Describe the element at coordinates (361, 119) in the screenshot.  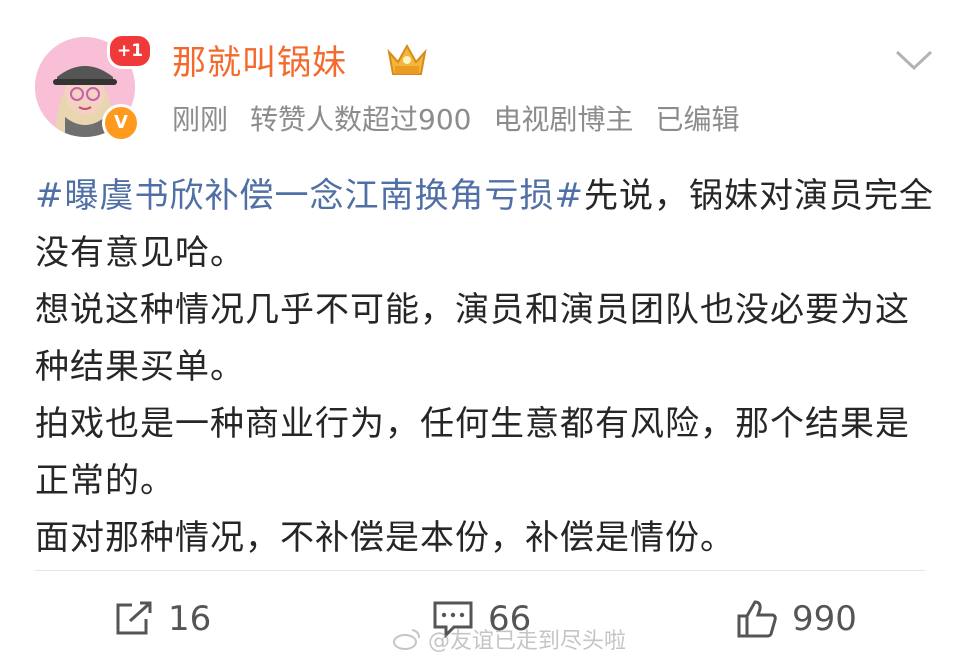
I see `repost-like-note: 转赞人数超过900` at that location.